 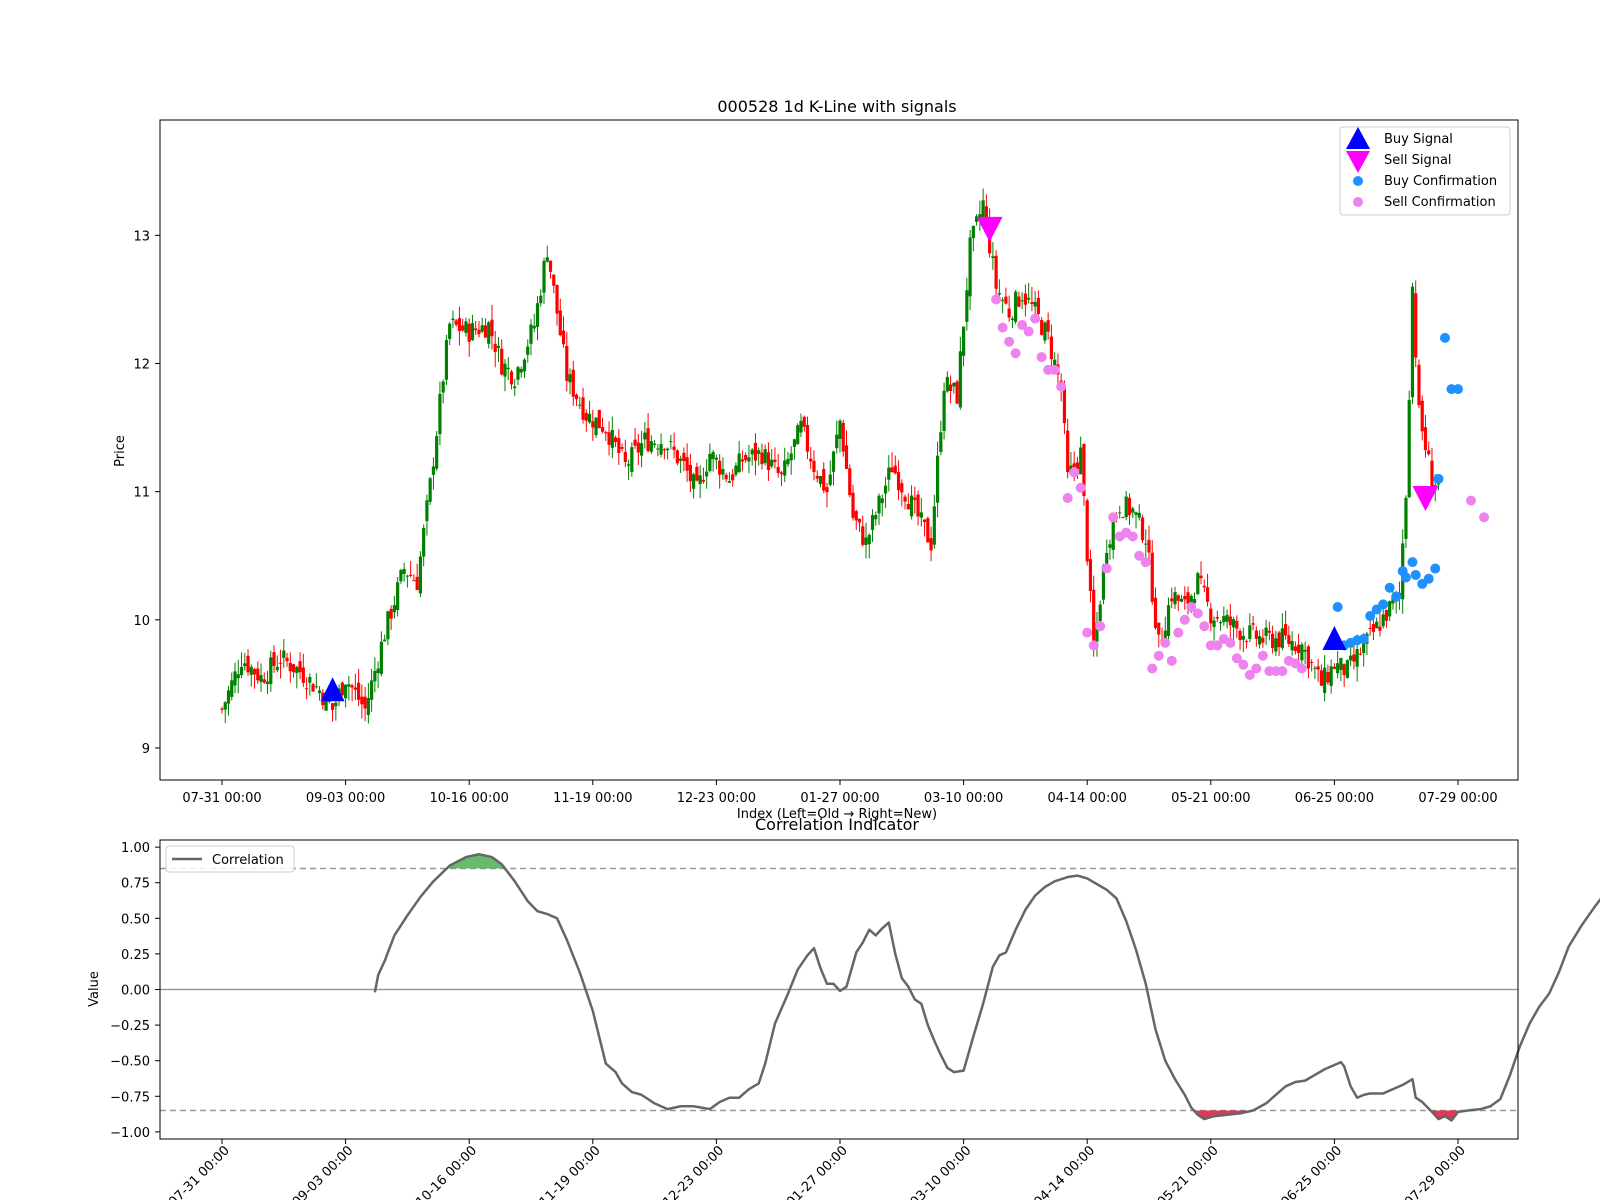 What do you see at coordinates (135, 848) in the screenshot?
I see `correlation-y-tick-label: 1.00` at bounding box center [135, 848].